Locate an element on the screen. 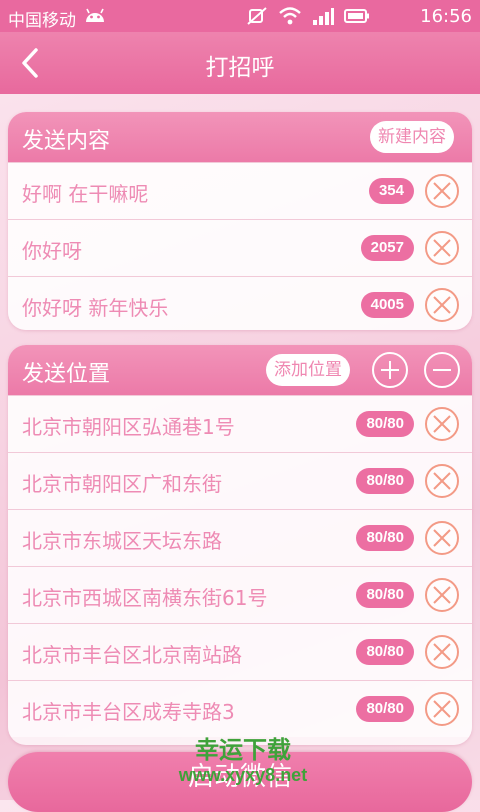 The height and width of the screenshot is (812, 480). location-item-text: 北京市朝阳区弘通巷1号 is located at coordinates (128, 427).